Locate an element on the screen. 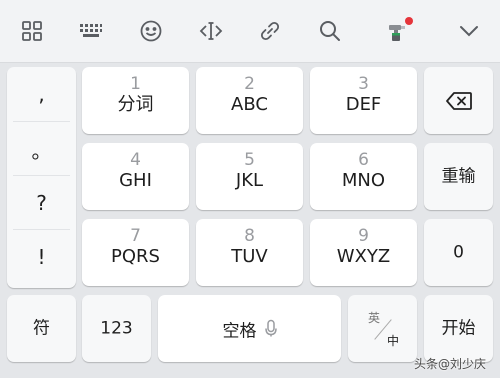 The height and width of the screenshot is (378, 500). key-letters: 分词 is located at coordinates (135, 104).